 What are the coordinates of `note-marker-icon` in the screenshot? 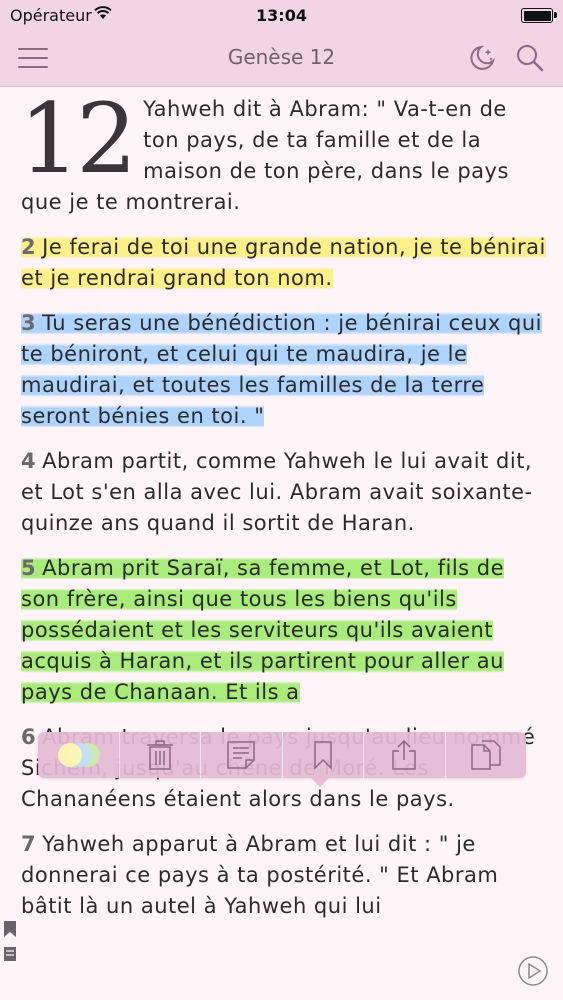 It's located at (10, 956).